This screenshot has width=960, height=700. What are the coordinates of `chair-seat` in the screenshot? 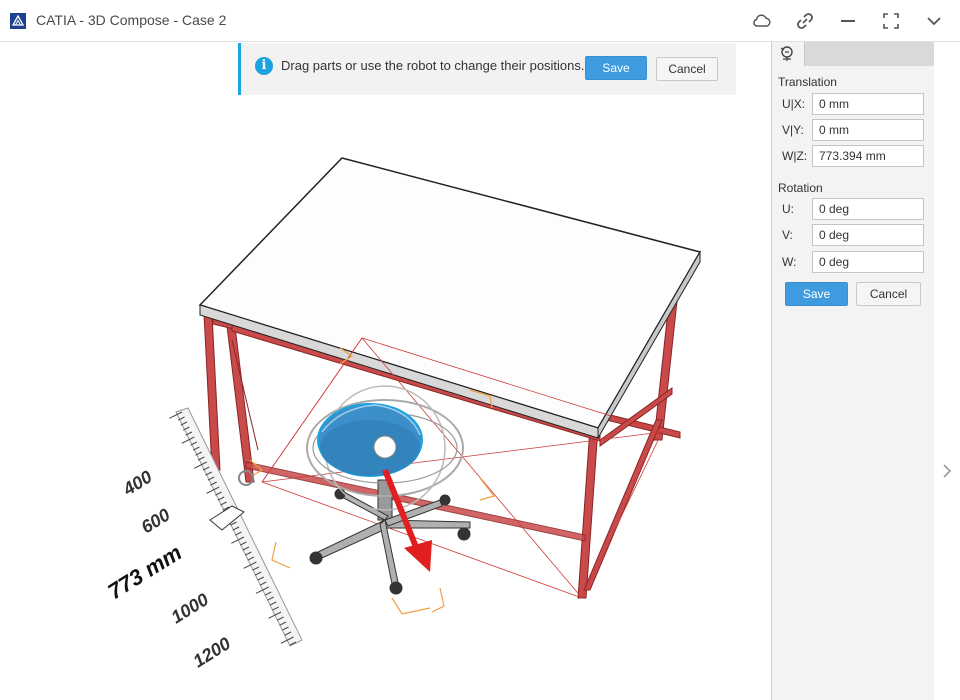 It's located at (370, 440).